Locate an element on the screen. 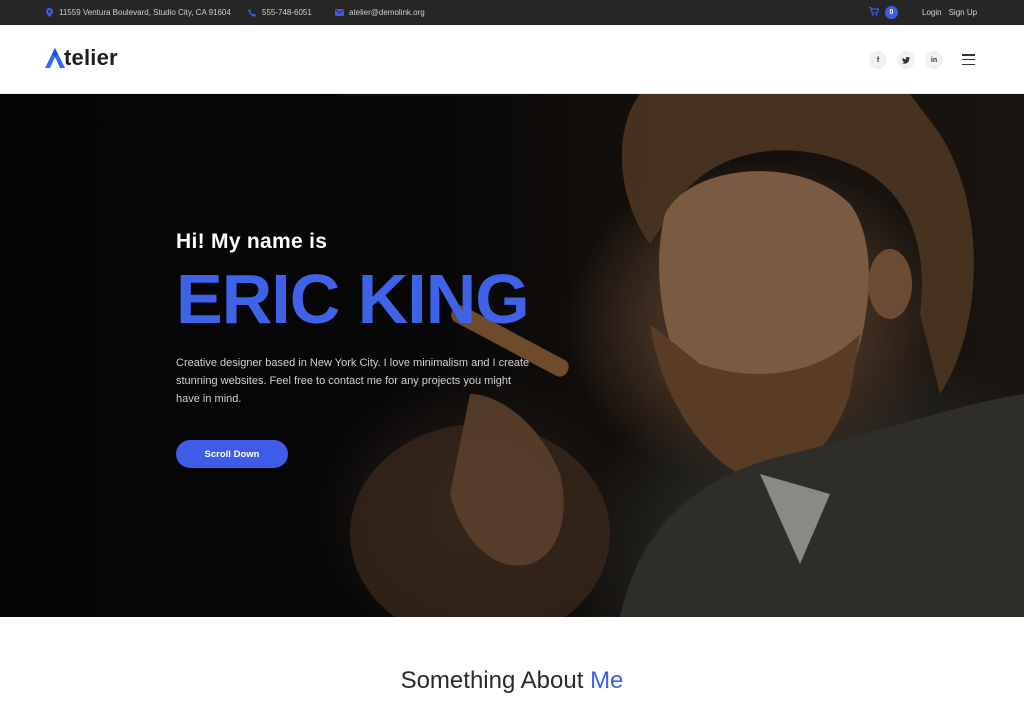  cart-count-badge: 0 is located at coordinates (891, 12).